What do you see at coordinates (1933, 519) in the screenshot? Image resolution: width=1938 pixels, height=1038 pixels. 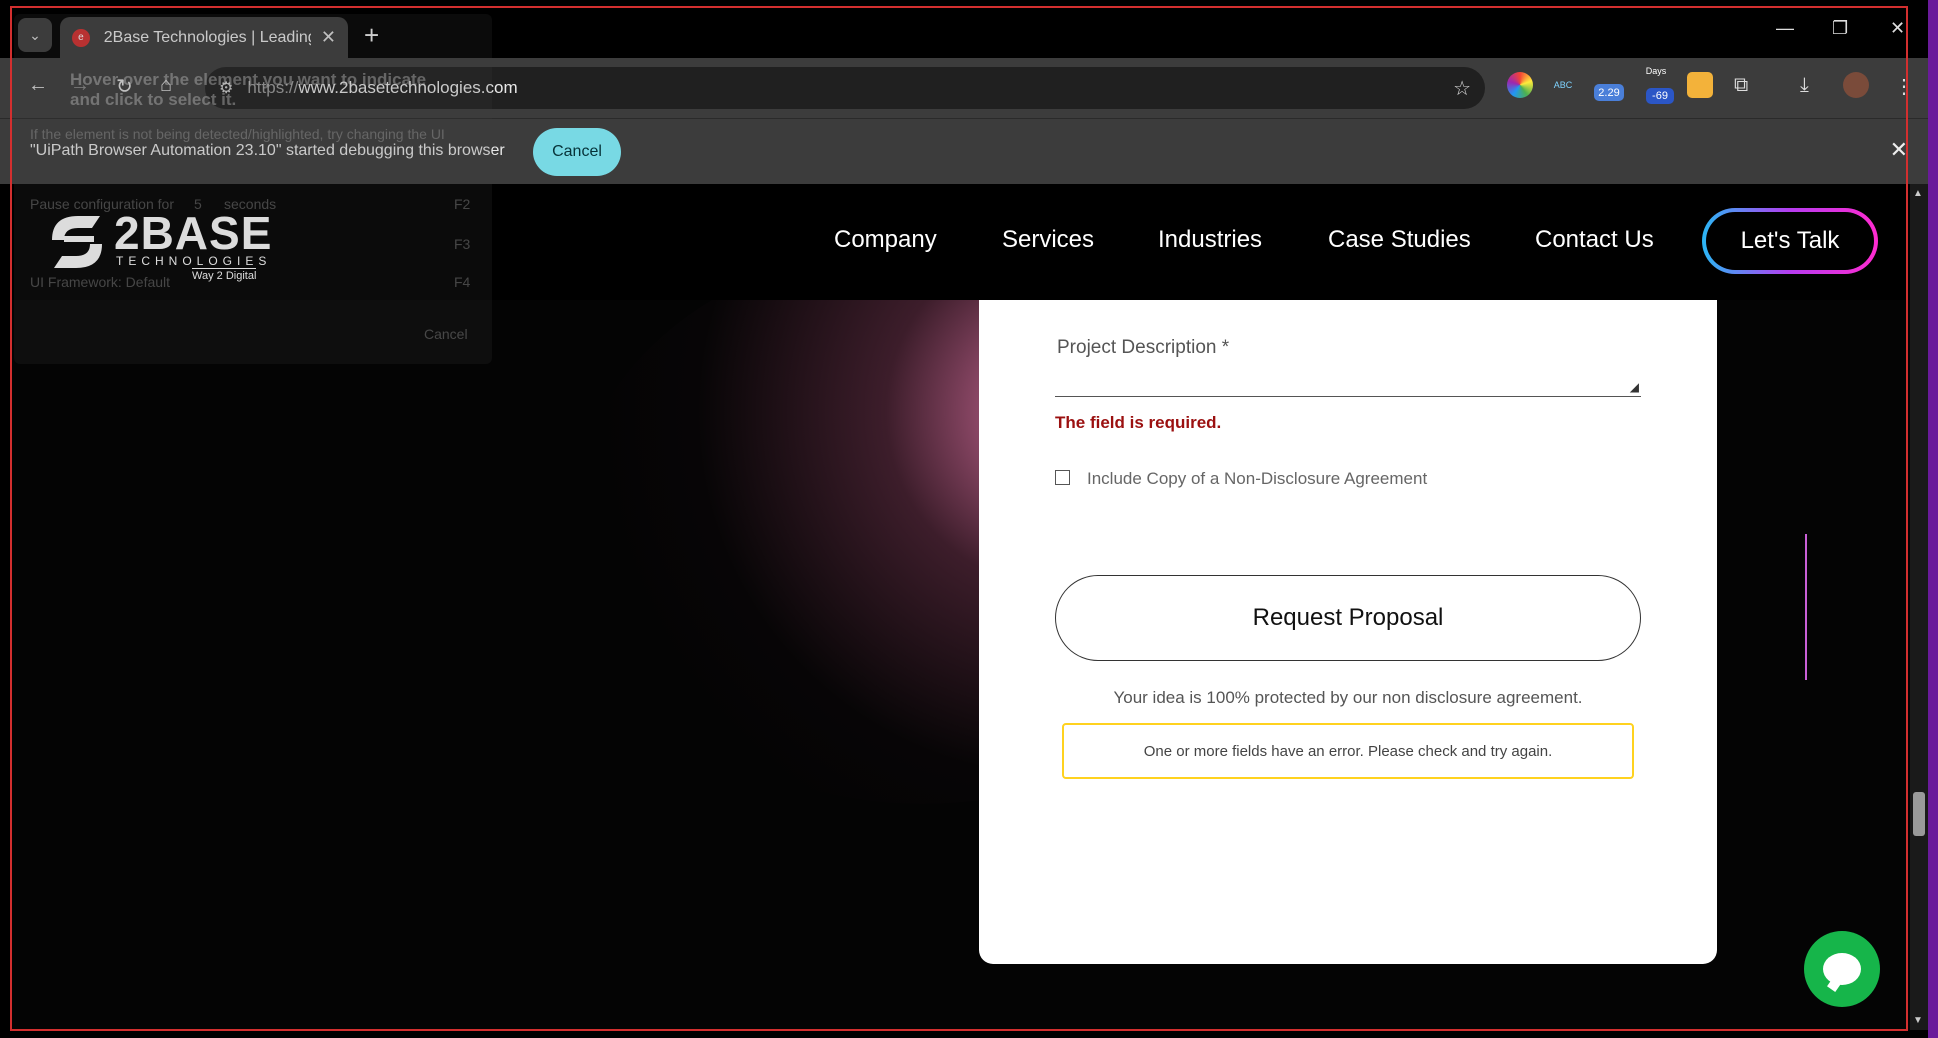 I see `desktop-edge` at bounding box center [1933, 519].